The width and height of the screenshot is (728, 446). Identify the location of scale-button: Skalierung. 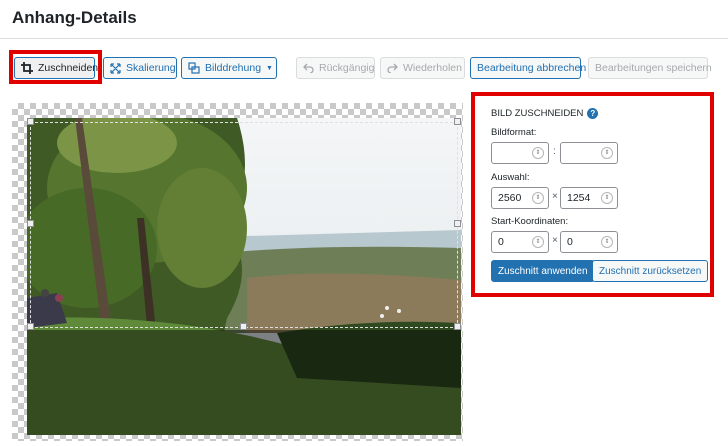
(140, 68).